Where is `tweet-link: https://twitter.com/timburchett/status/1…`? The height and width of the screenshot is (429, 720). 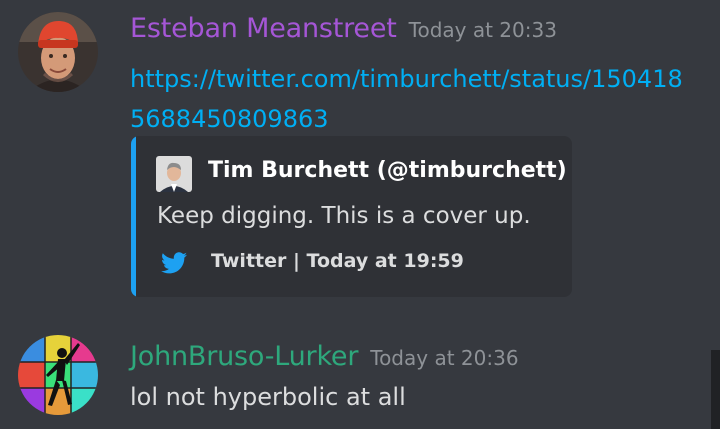
tweet-link: https://twitter.com/timburchett/status/1… is located at coordinates (410, 99).